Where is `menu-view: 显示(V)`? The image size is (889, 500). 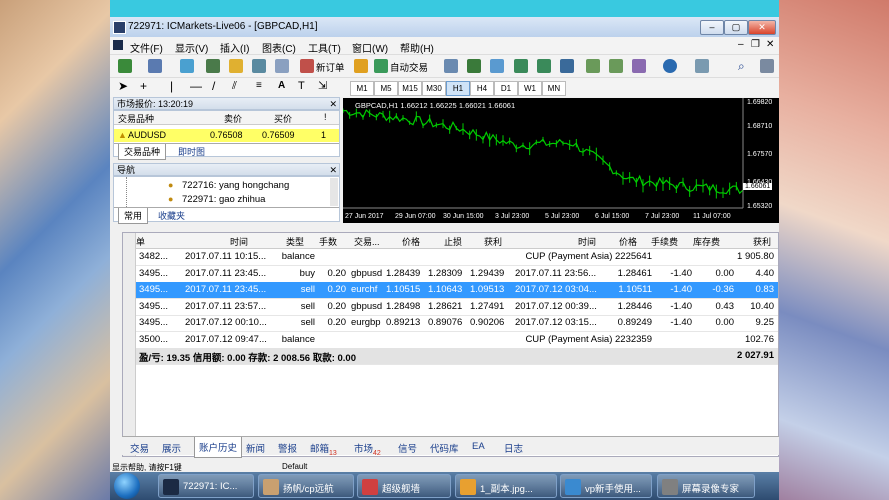
menu-view: 显示(V) is located at coordinates (191, 47).